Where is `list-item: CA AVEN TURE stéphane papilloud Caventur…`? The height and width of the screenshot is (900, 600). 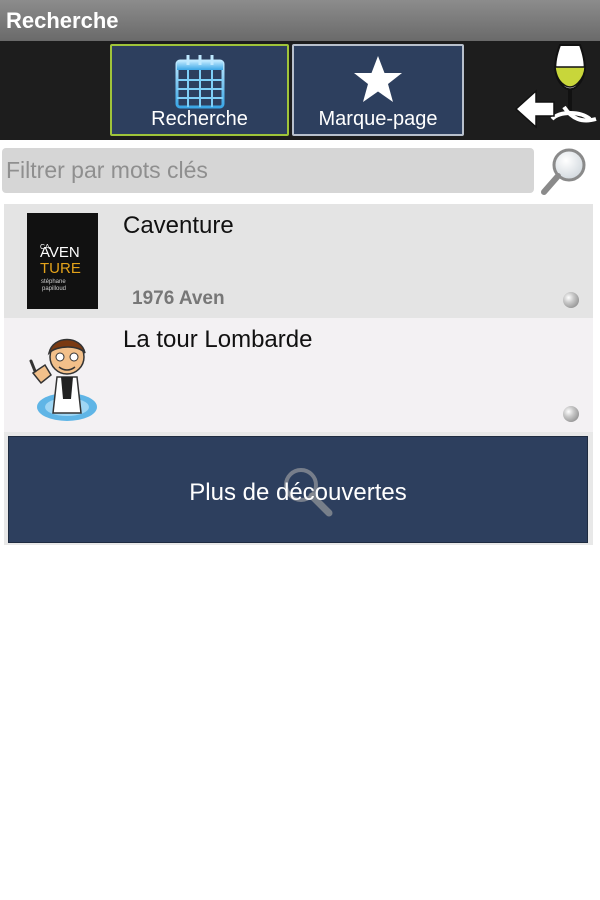
list-item: CA AVEN TURE stéphane papilloud Caventur… is located at coordinates (298, 261).